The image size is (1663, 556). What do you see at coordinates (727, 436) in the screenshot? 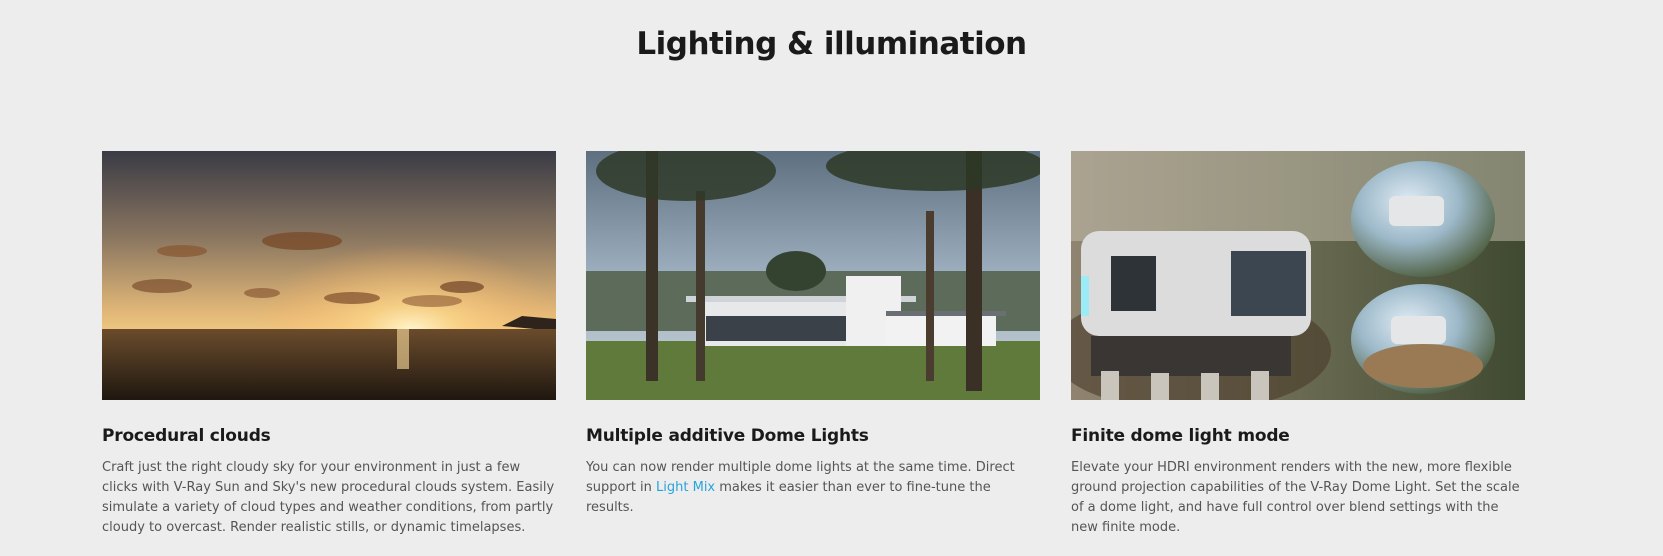
I see `card-title: Multiple additive Dome Lights` at bounding box center [727, 436].